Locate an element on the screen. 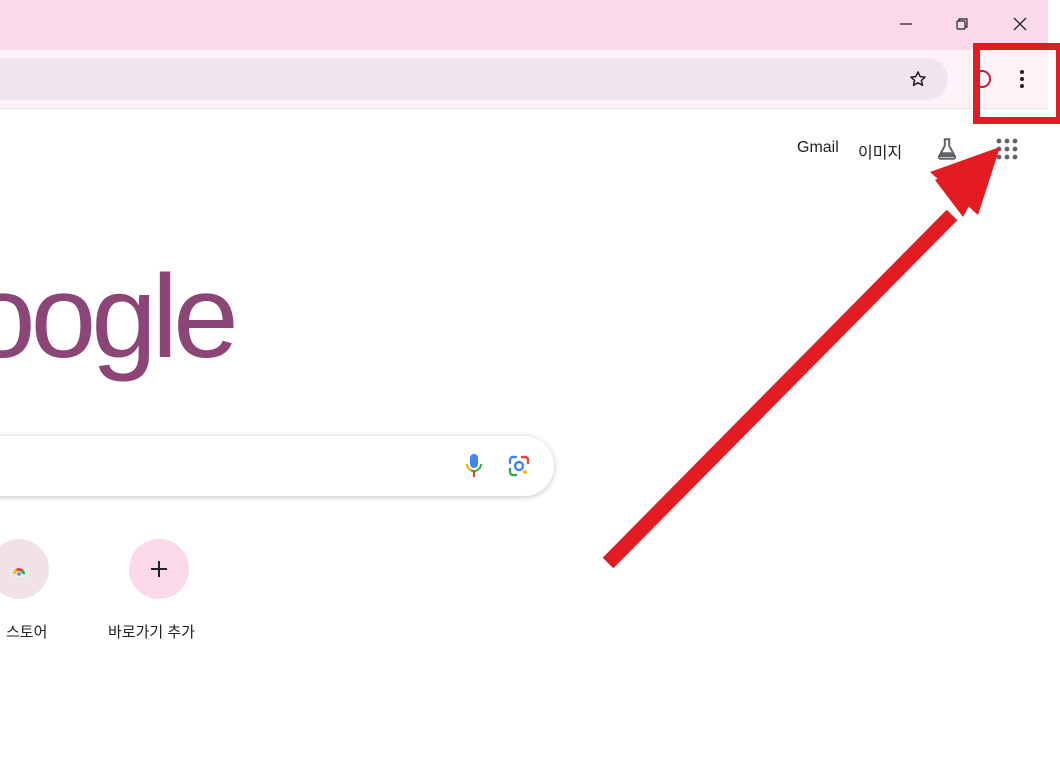 This screenshot has height=781, width=1060. chrome-menu-button is located at coordinates (1022, 79).